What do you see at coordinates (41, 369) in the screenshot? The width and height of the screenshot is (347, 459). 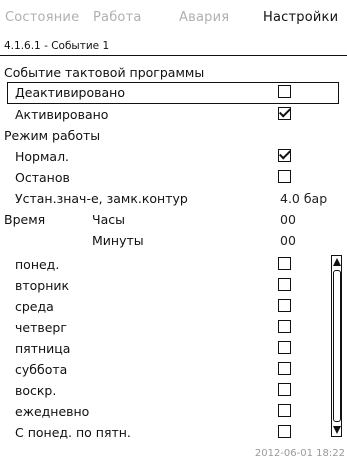 I see `day-label: суббота` at bounding box center [41, 369].